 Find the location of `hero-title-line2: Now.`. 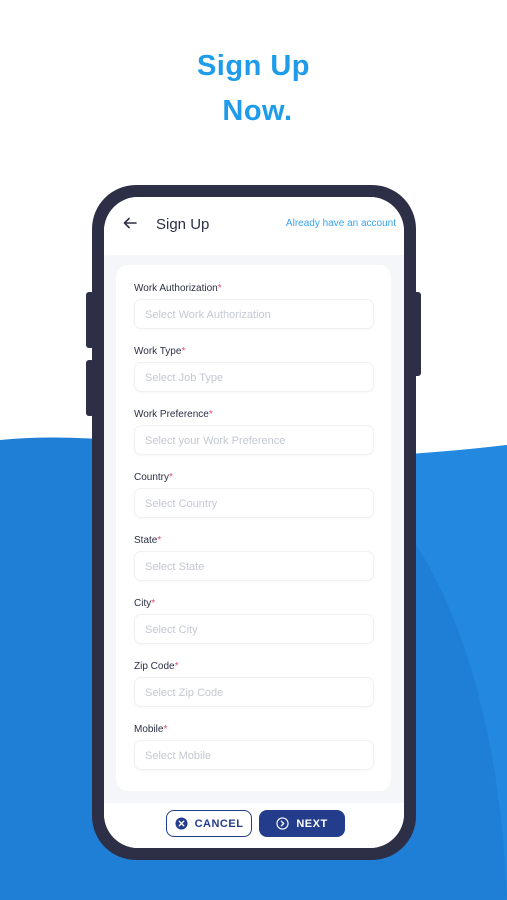

hero-title-line2: Now. is located at coordinates (257, 111).